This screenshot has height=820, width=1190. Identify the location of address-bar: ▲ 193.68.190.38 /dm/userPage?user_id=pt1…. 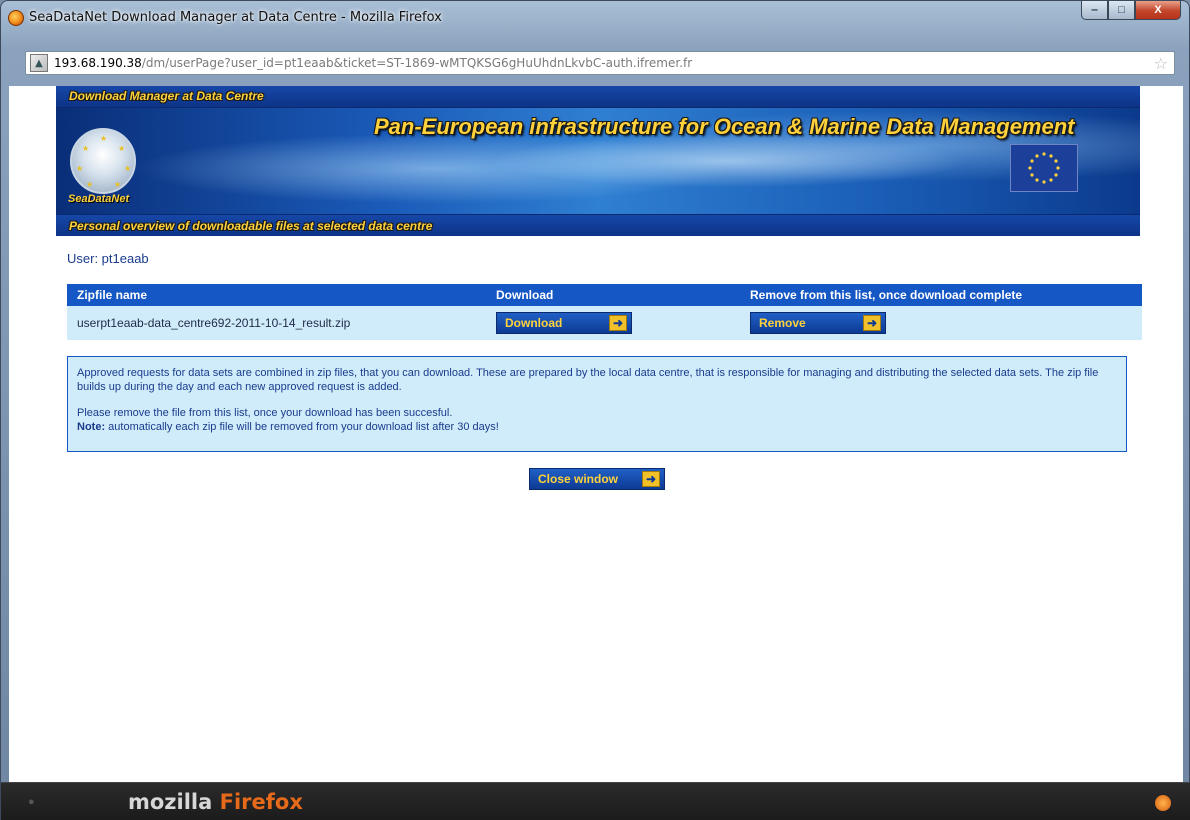
(600, 63).